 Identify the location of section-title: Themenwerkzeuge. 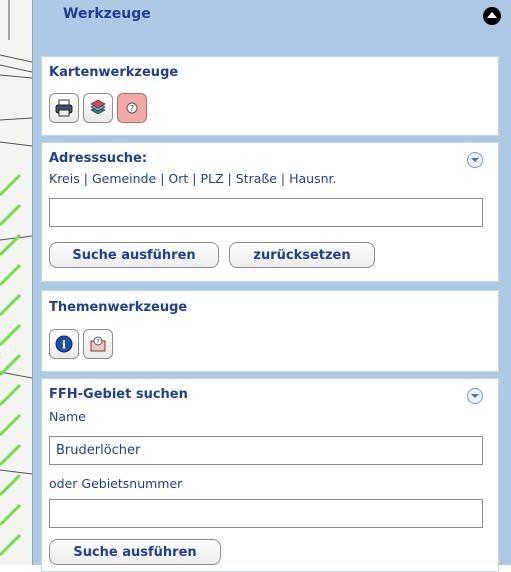
(118, 307).